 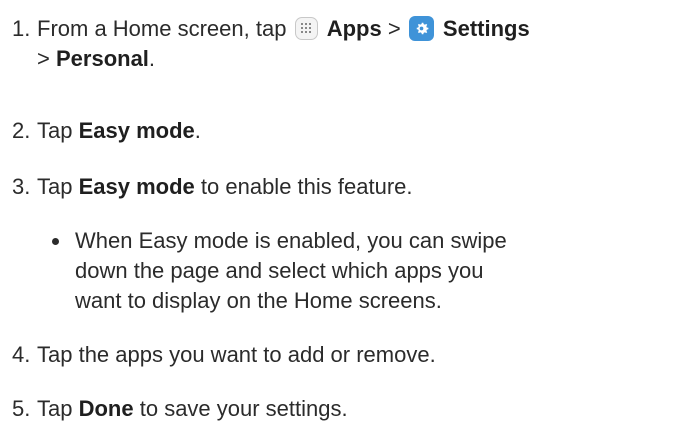 What do you see at coordinates (55, 241) in the screenshot?
I see `bullet-dot` at bounding box center [55, 241].